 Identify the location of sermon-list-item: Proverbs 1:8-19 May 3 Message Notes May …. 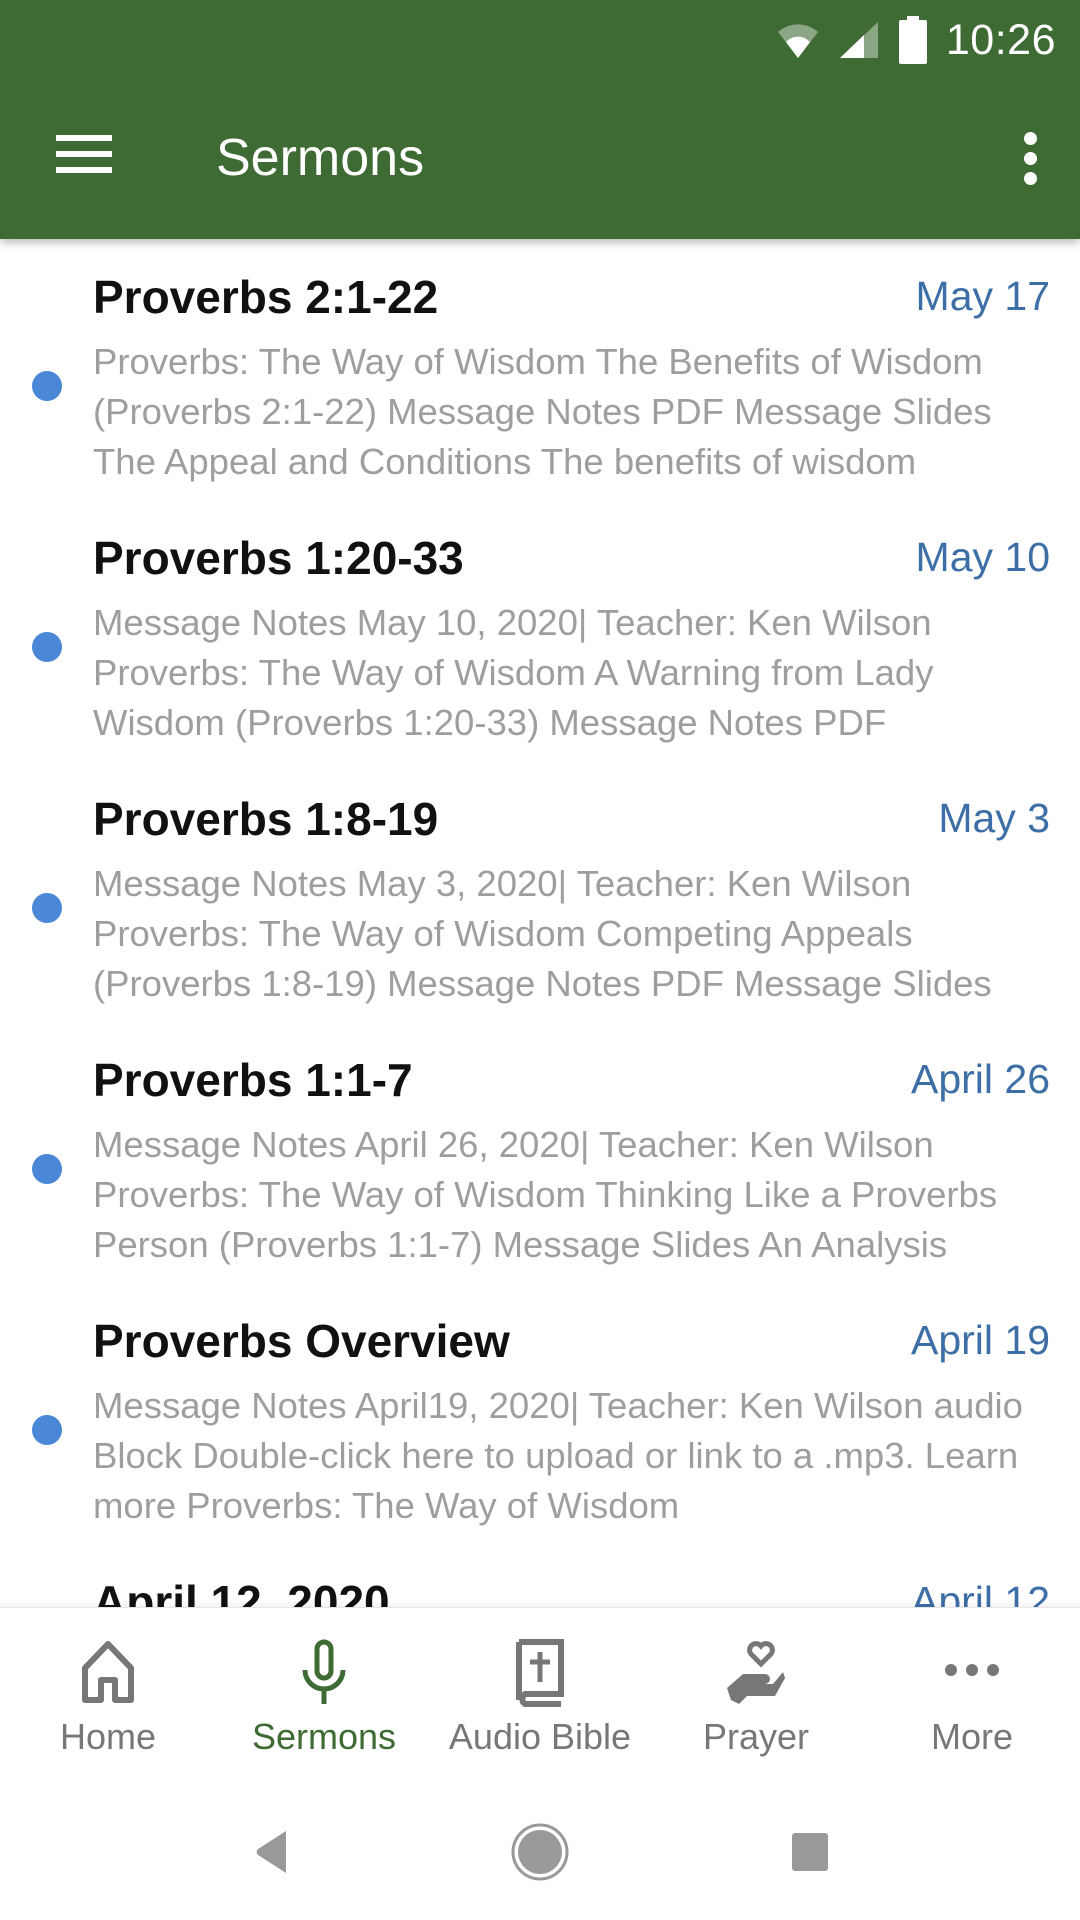
(540, 891).